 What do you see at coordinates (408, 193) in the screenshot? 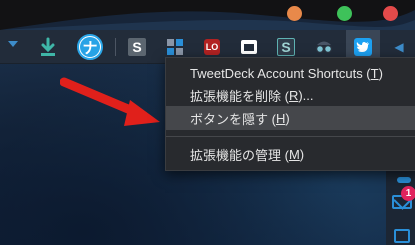
I see `notification-badge: 1` at bounding box center [408, 193].